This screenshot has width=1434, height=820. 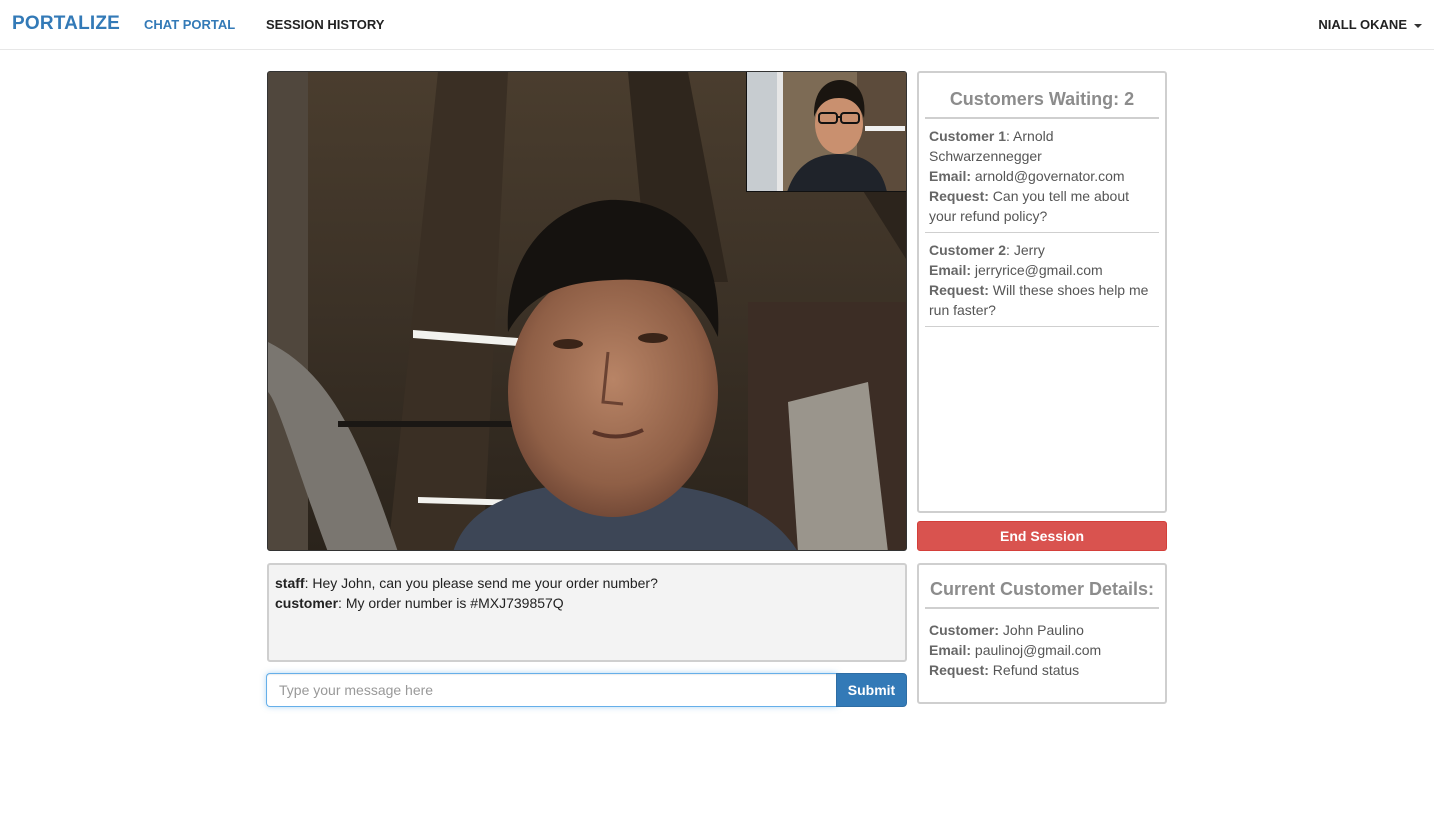 I want to click on user-menu: NIALL OKANE, so click(x=1370, y=24).